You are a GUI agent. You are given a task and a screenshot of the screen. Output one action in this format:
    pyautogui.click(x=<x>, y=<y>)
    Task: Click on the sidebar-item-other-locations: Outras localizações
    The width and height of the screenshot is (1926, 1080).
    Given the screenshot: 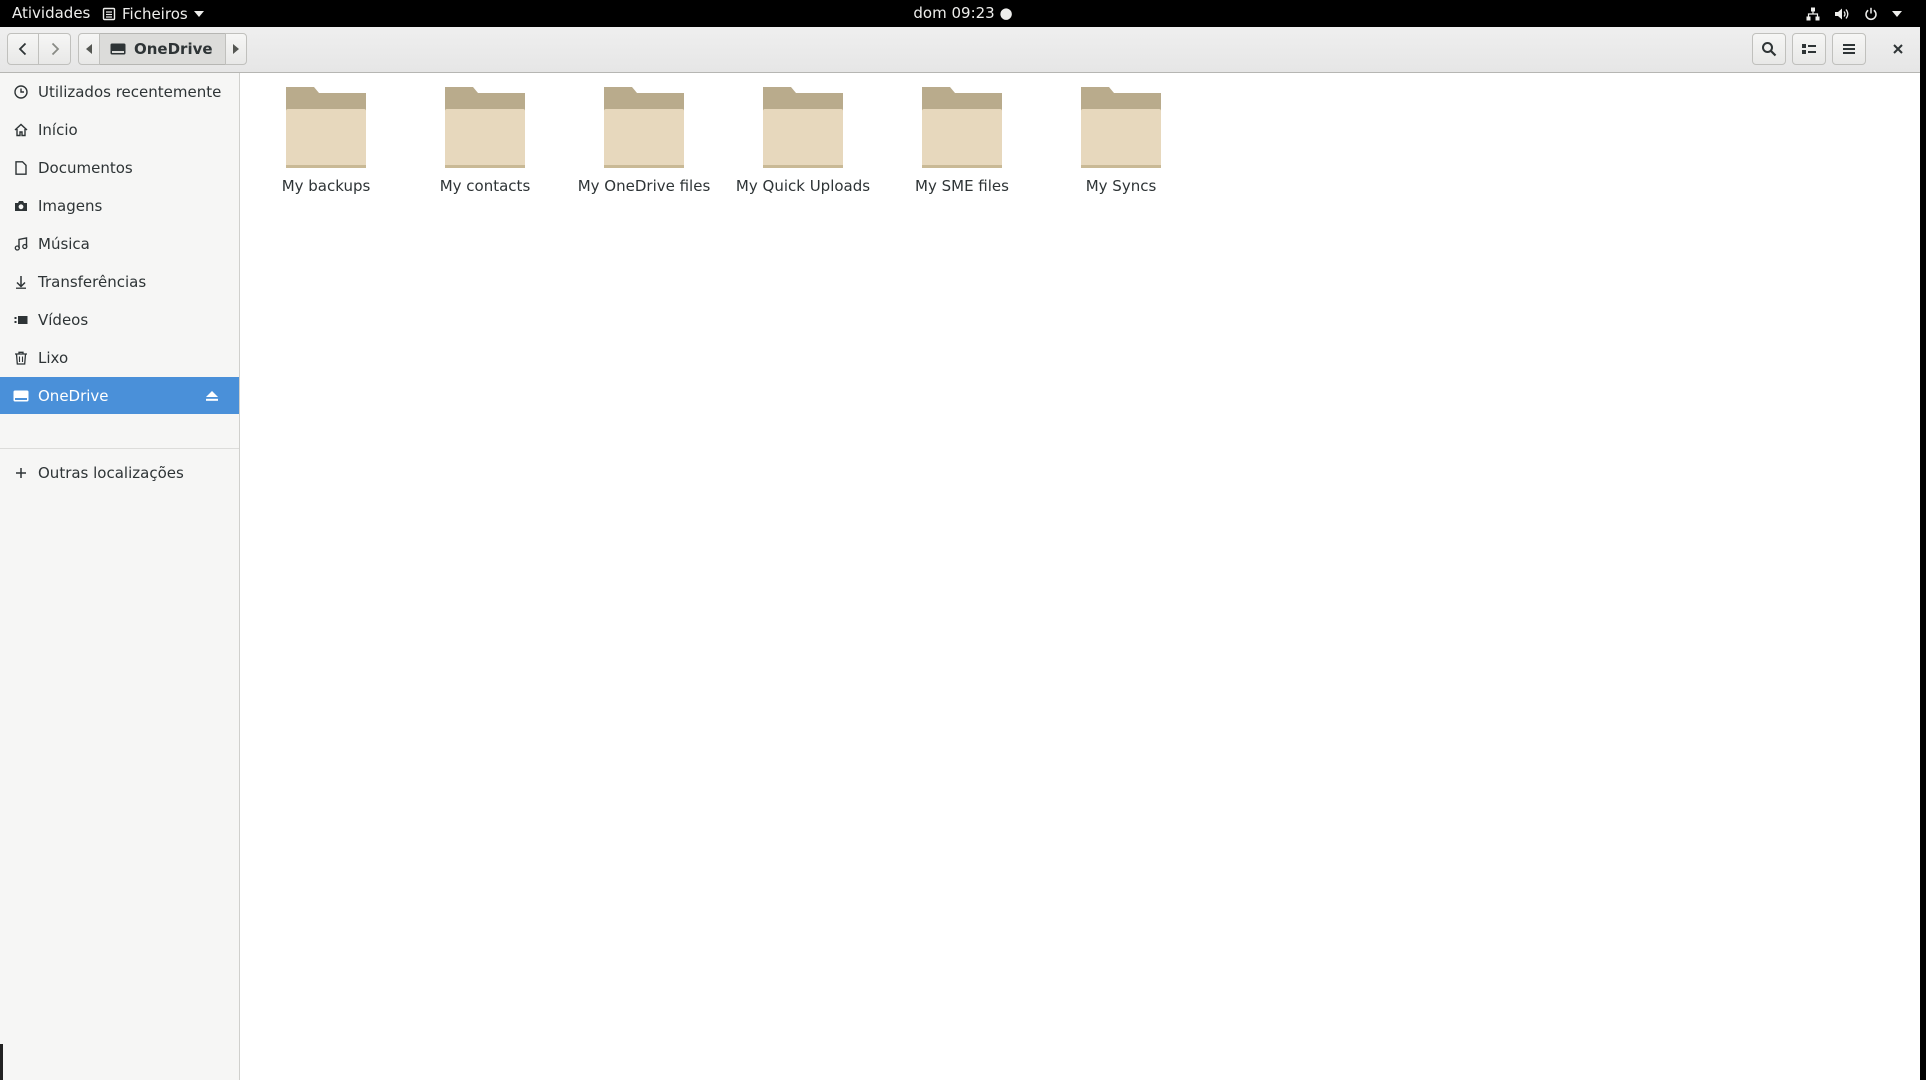 What is the action you would take?
    pyautogui.click(x=119, y=472)
    